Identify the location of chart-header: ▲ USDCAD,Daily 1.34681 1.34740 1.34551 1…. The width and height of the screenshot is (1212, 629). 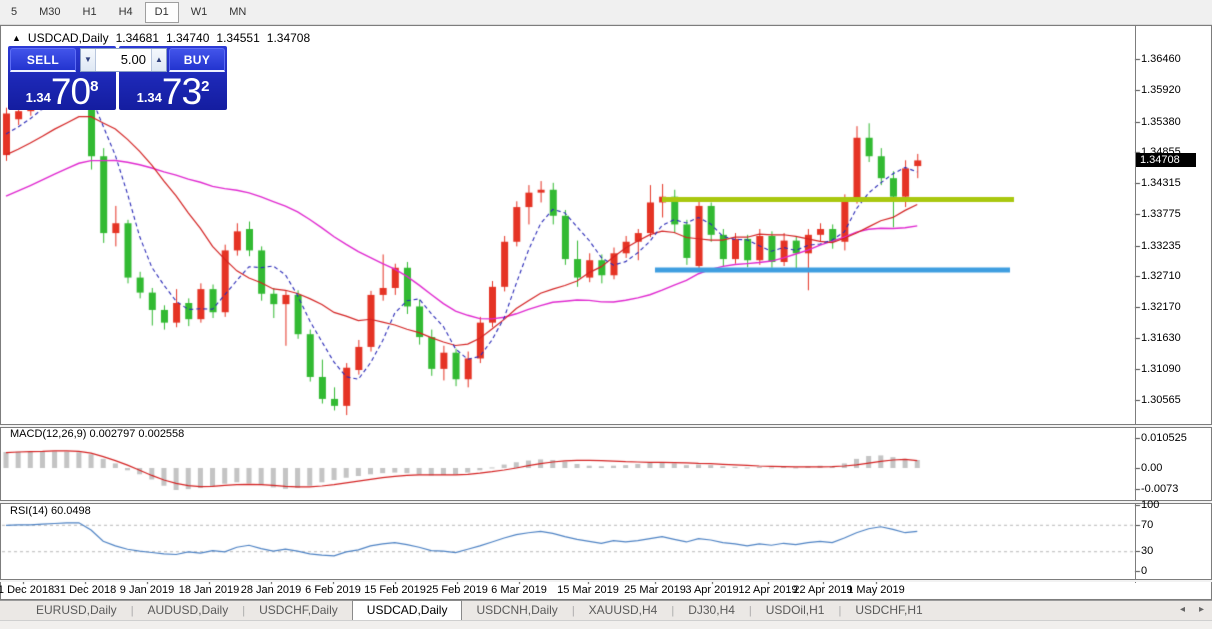
(161, 38).